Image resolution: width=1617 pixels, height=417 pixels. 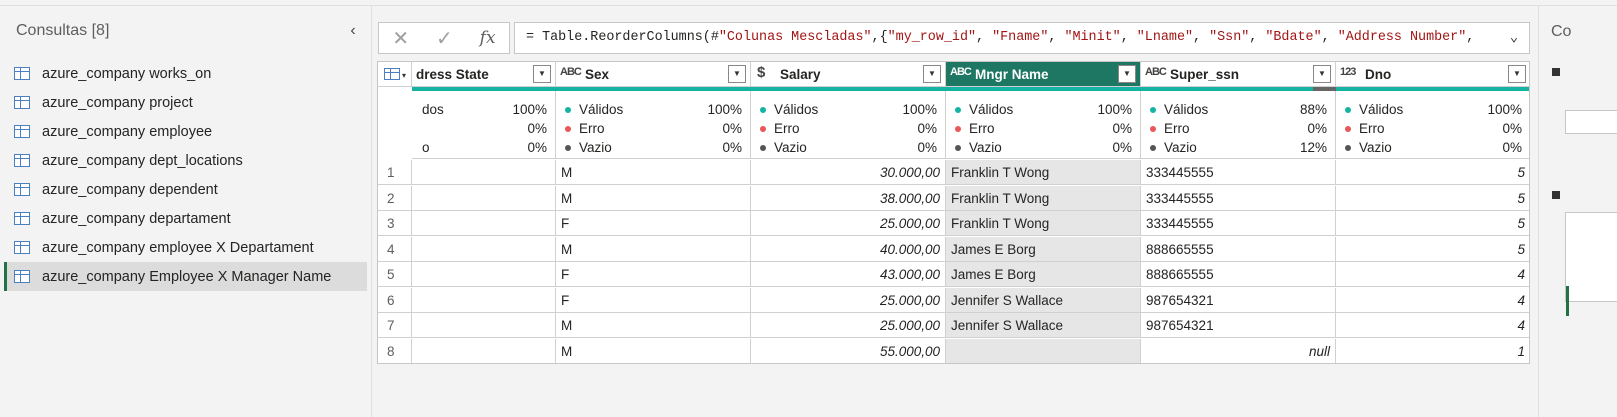 I want to click on row-number: 5, so click(x=395, y=274).